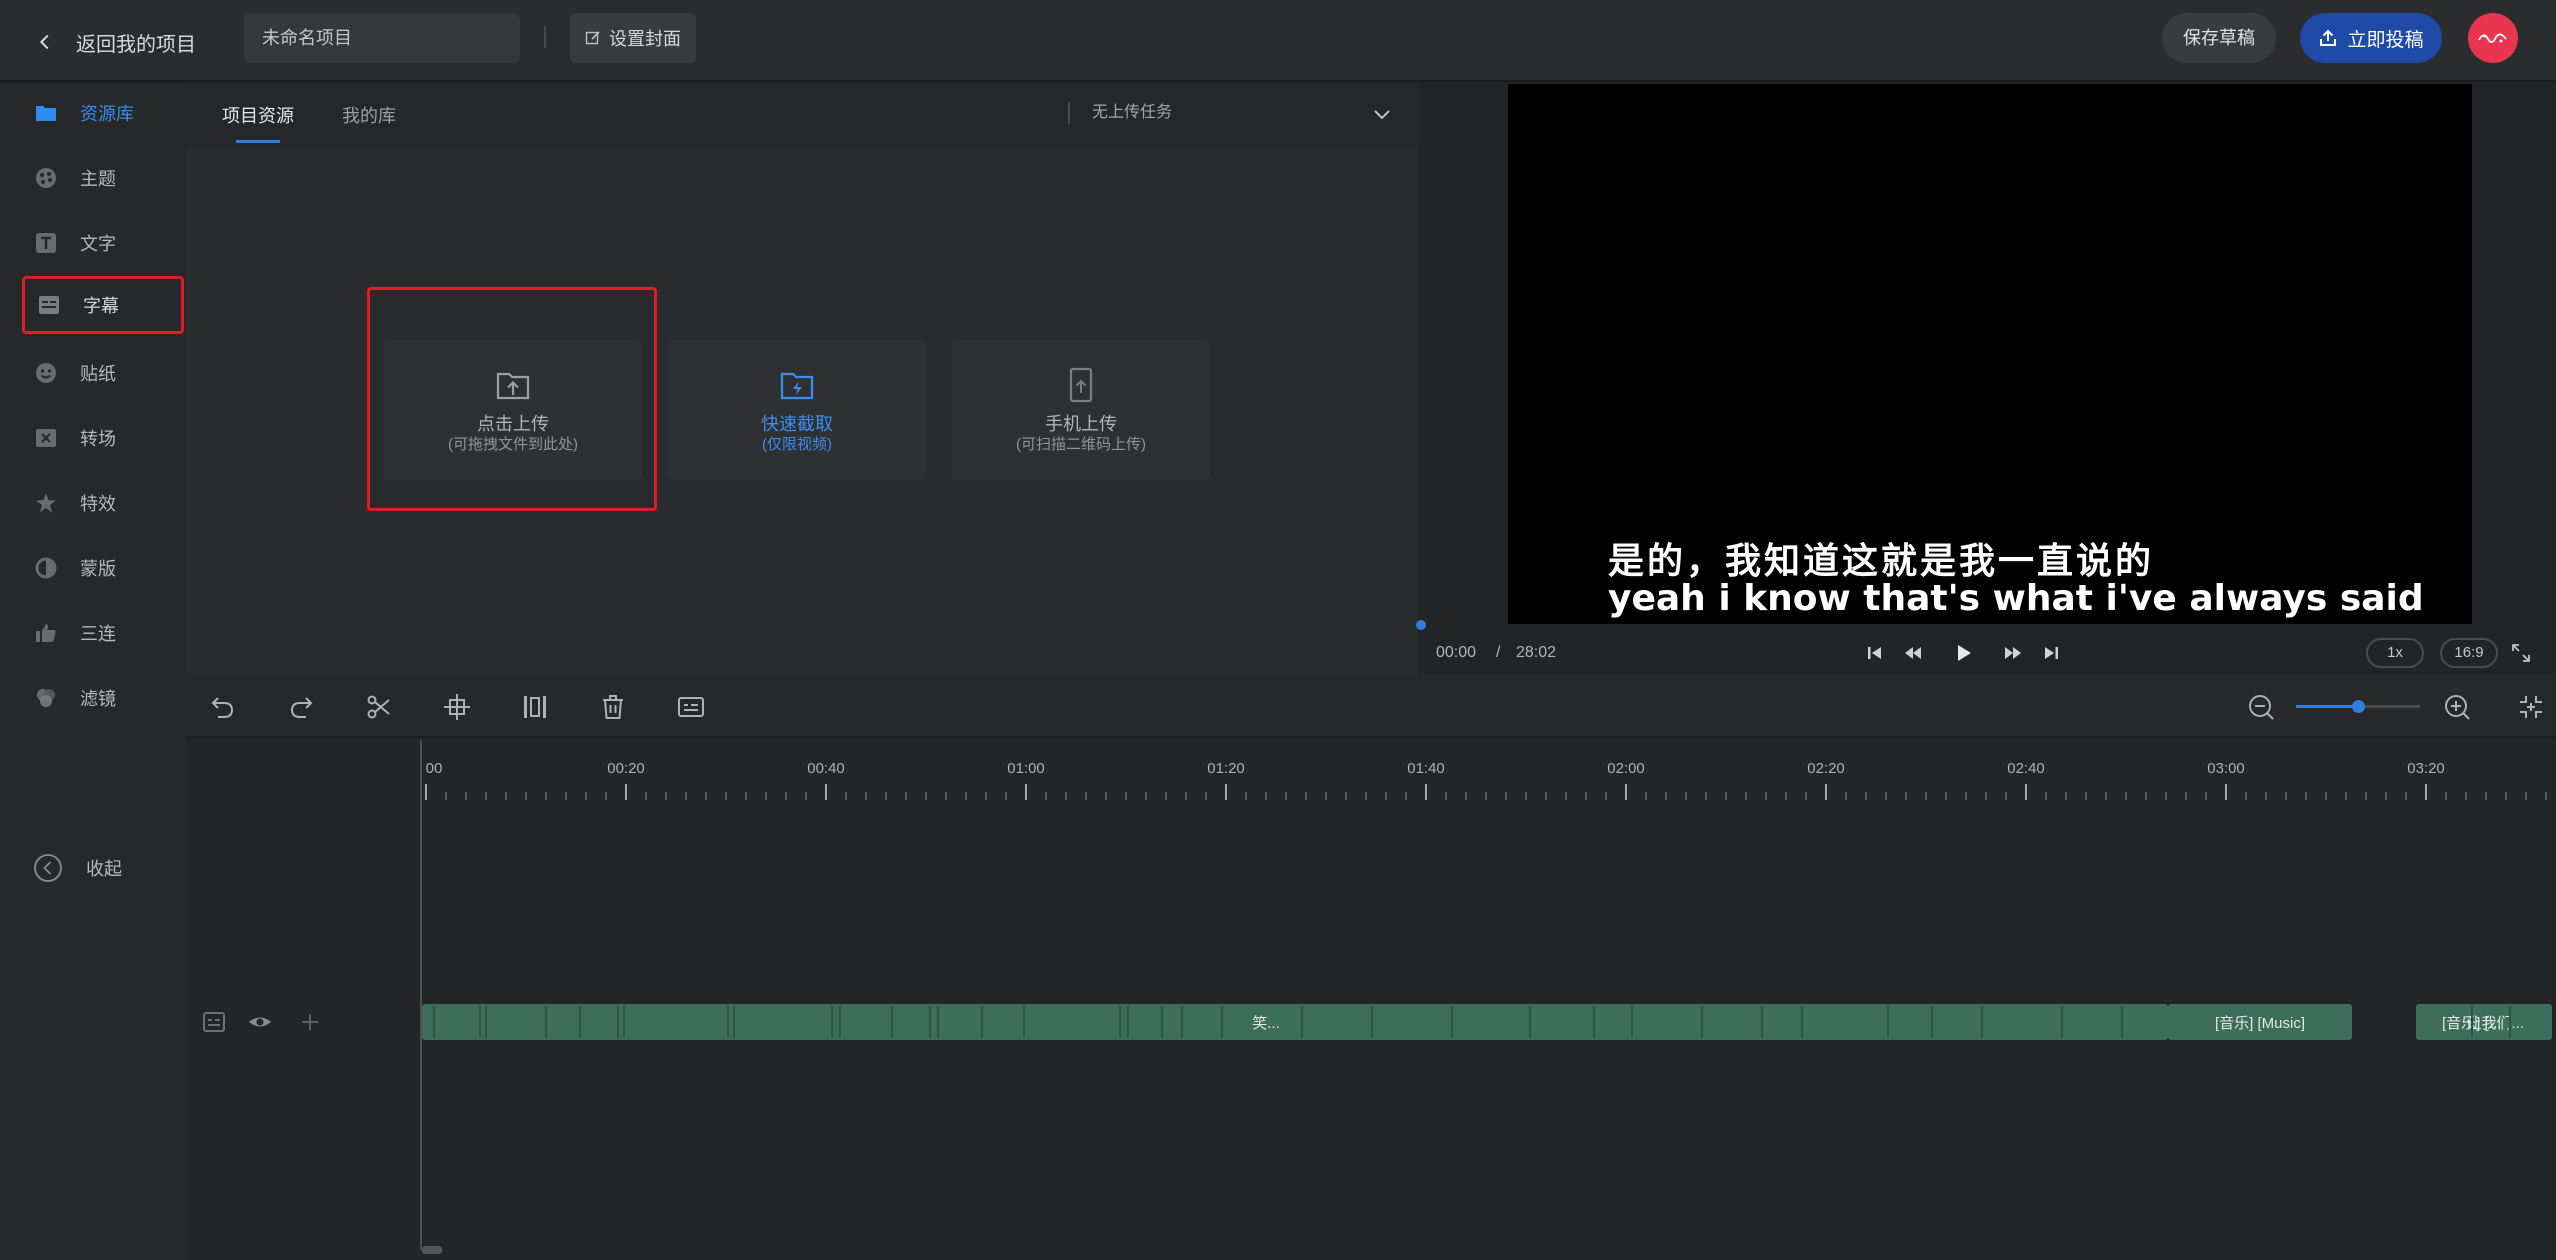 This screenshot has width=2556, height=1260. I want to click on avatar-logo-icon, so click(2492, 38).